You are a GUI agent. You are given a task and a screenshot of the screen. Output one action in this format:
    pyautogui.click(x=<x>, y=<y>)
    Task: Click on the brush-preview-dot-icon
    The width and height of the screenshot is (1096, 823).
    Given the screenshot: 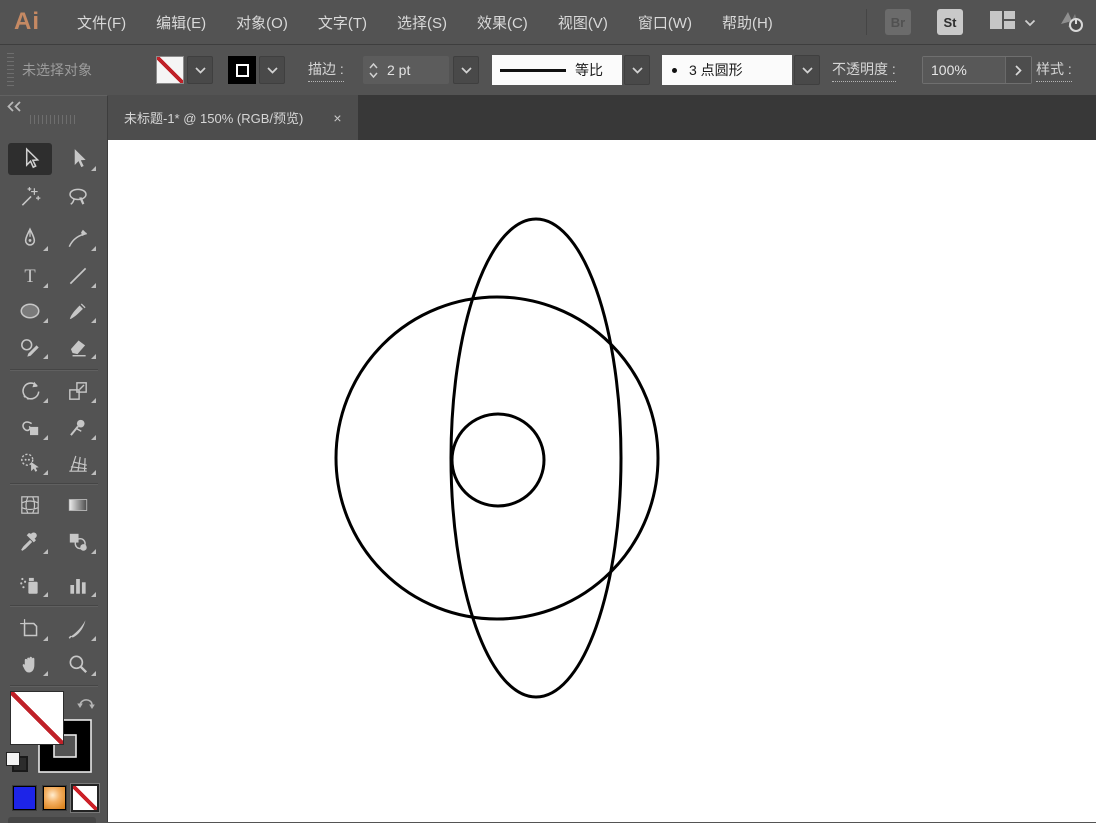 What is the action you would take?
    pyautogui.click(x=674, y=70)
    